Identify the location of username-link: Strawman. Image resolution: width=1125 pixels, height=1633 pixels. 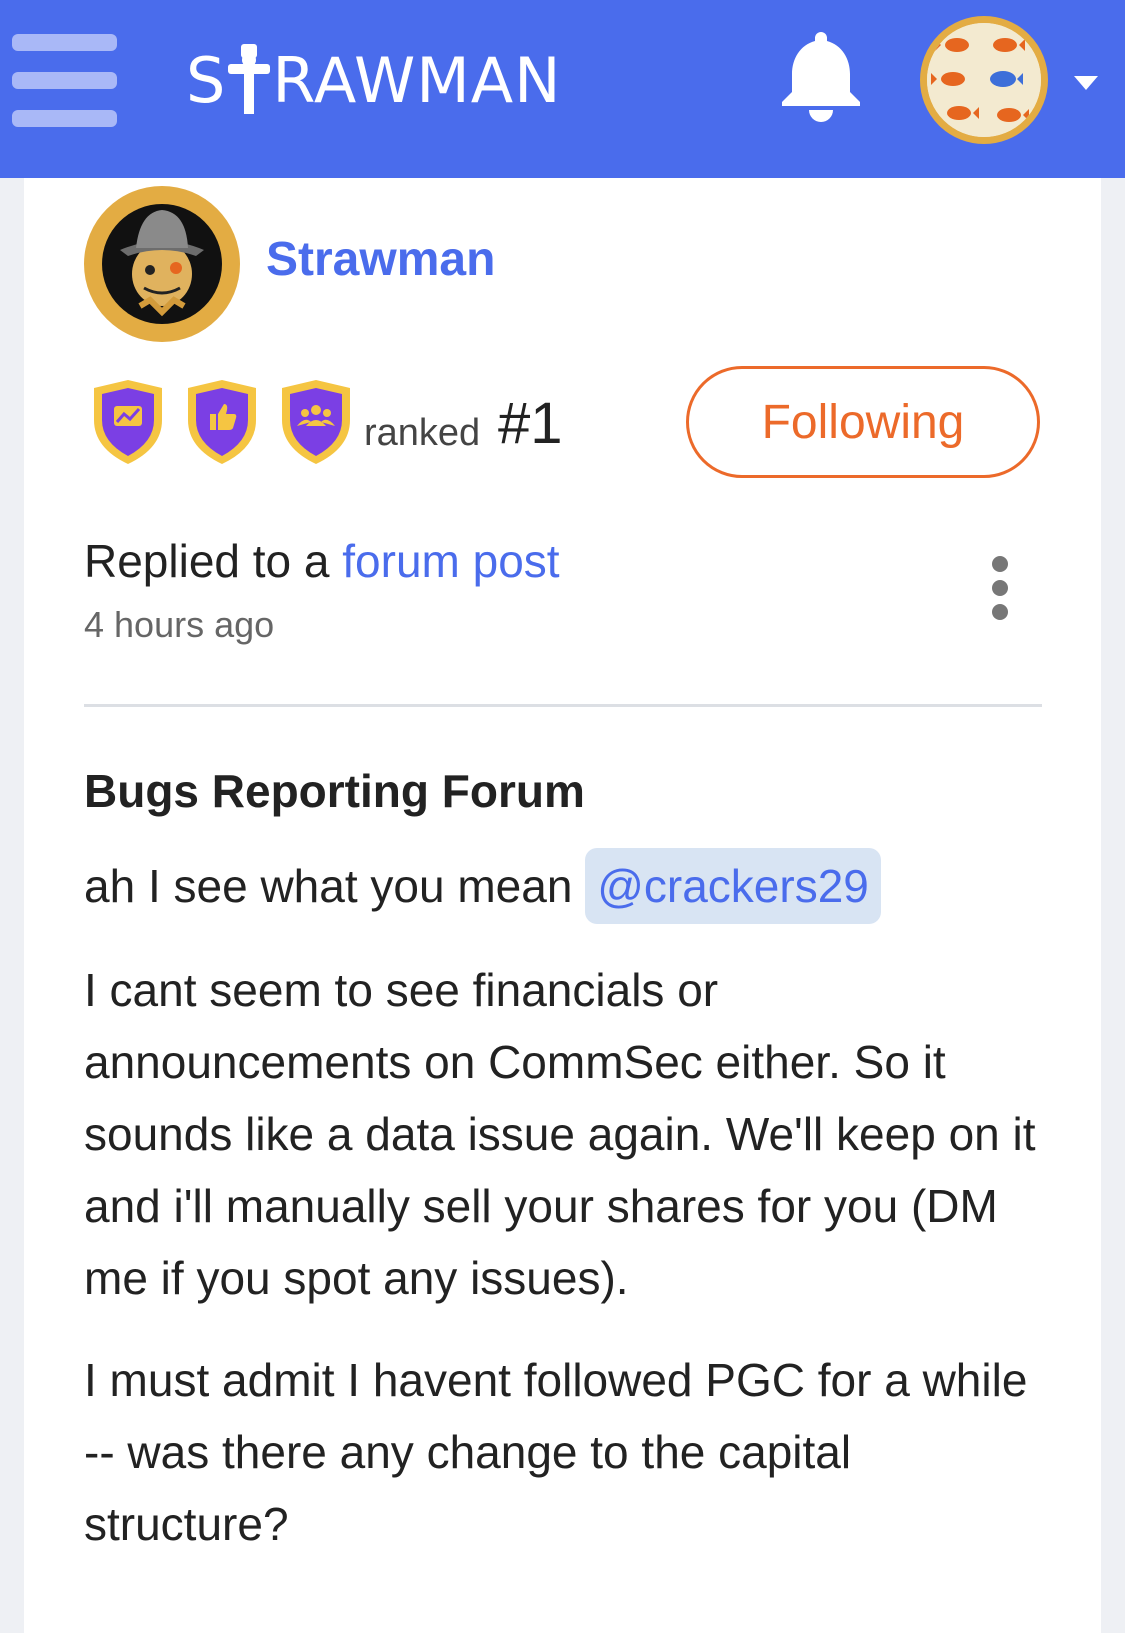
(380, 259).